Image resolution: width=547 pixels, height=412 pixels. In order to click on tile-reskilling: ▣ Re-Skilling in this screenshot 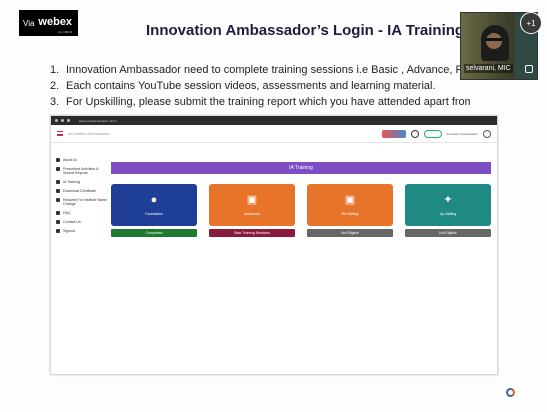, I will do `click(350, 205)`.